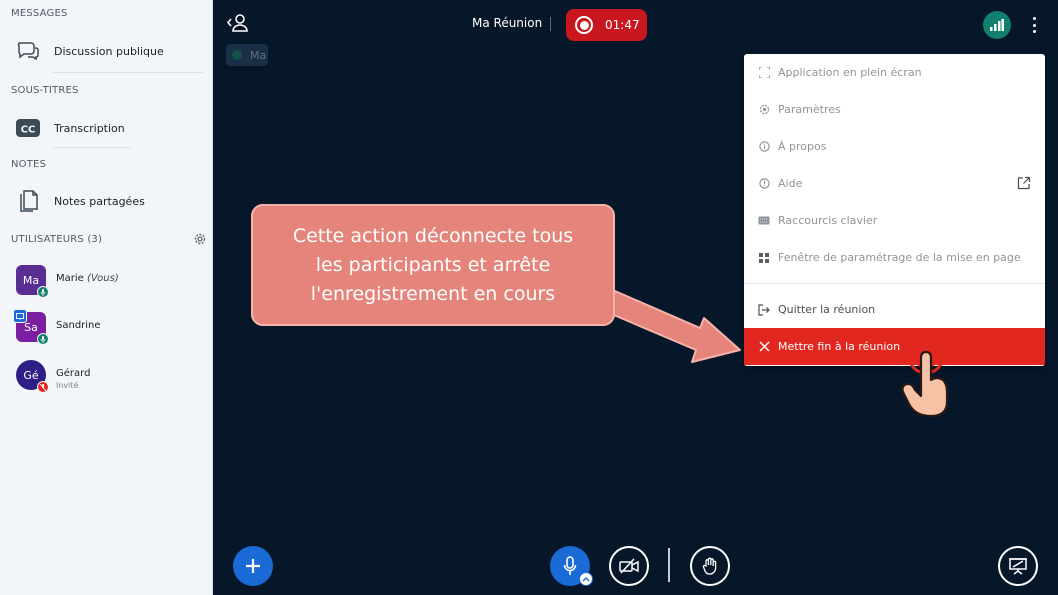  What do you see at coordinates (28, 51) in the screenshot?
I see `chat-icon` at bounding box center [28, 51].